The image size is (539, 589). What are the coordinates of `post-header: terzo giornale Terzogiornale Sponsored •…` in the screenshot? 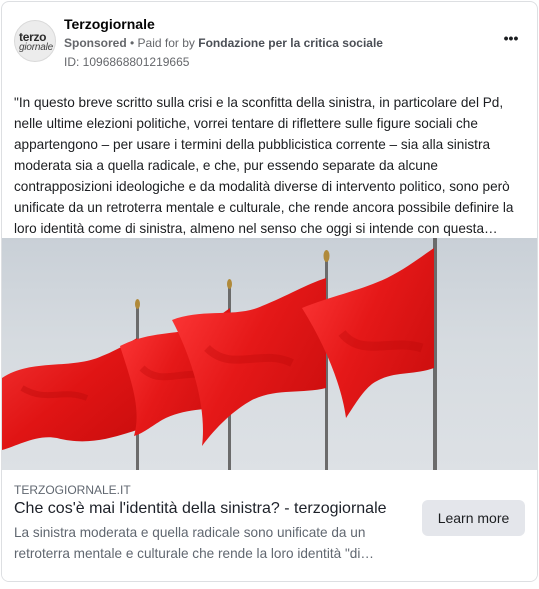 It's located at (269, 42).